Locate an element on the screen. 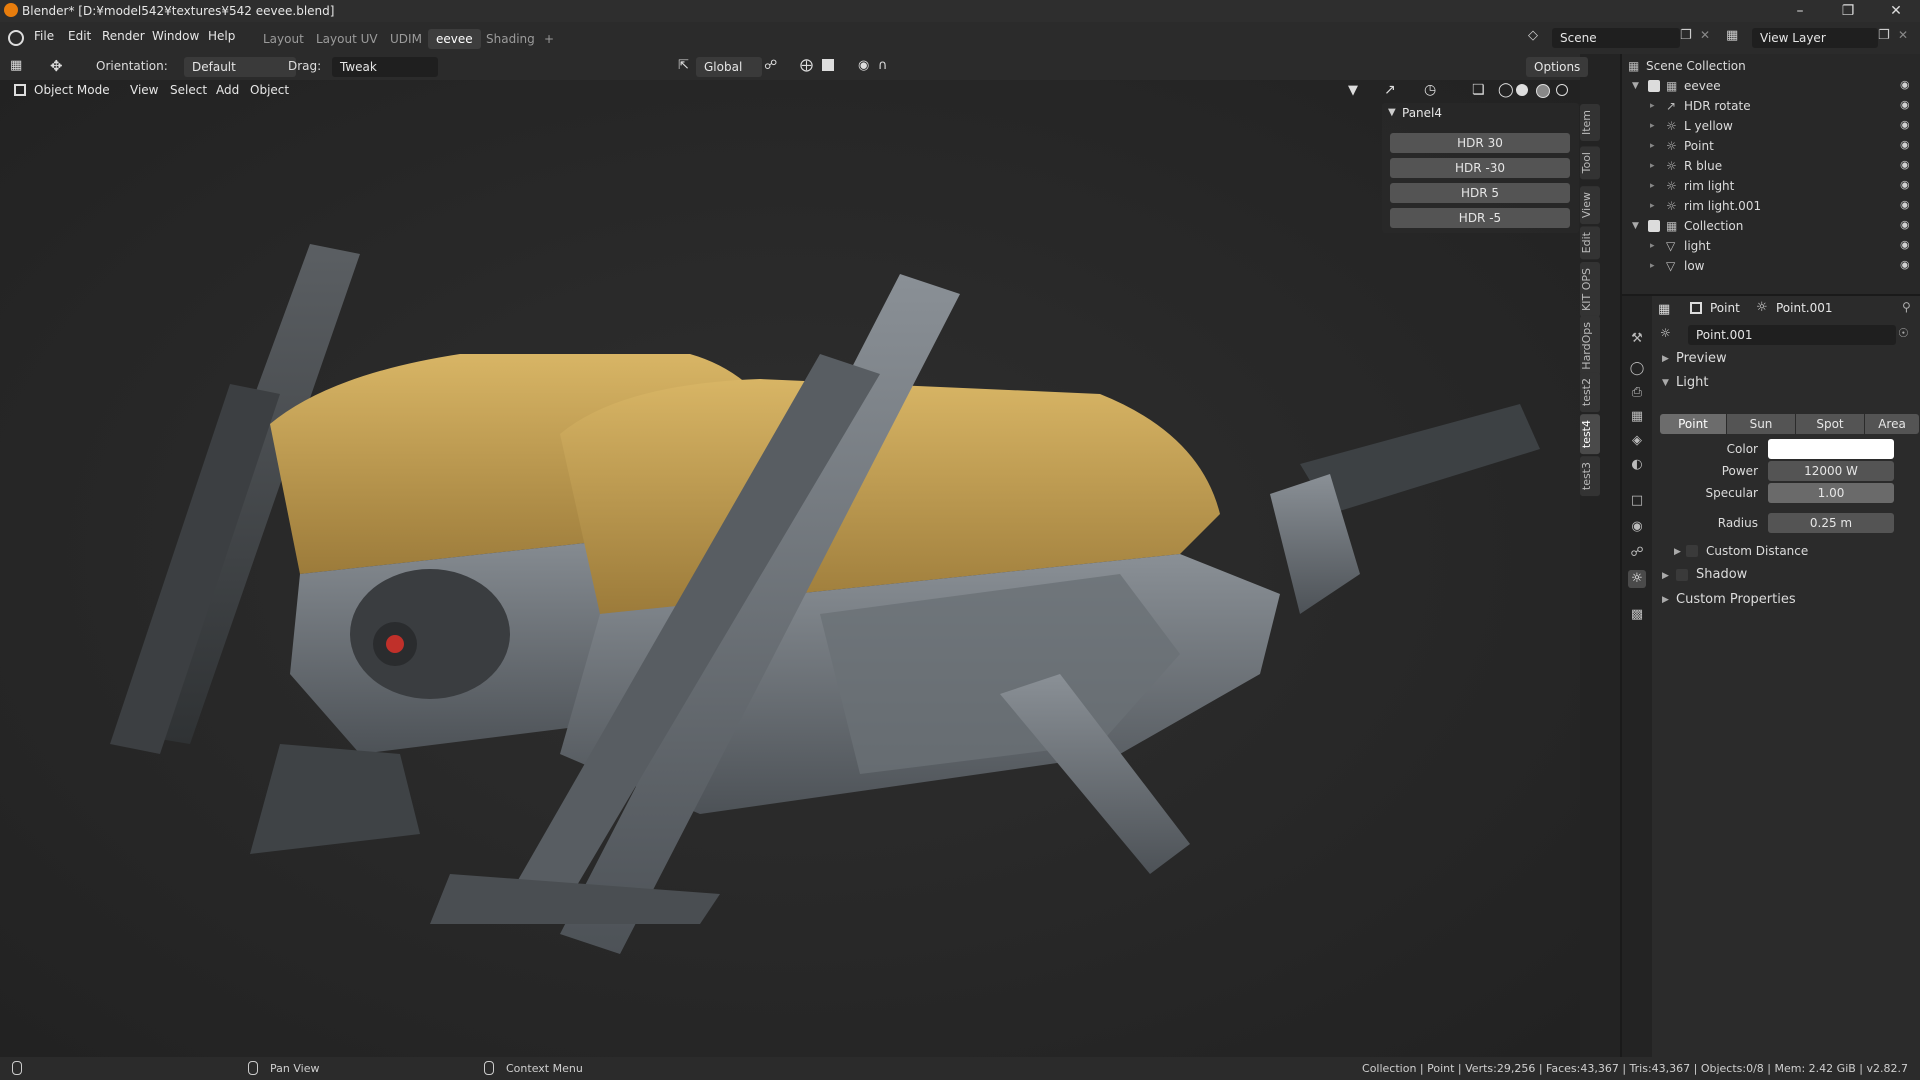 The height and width of the screenshot is (1080, 1920). outliner-root: ▦ Scene Collection is located at coordinates (1771, 66).